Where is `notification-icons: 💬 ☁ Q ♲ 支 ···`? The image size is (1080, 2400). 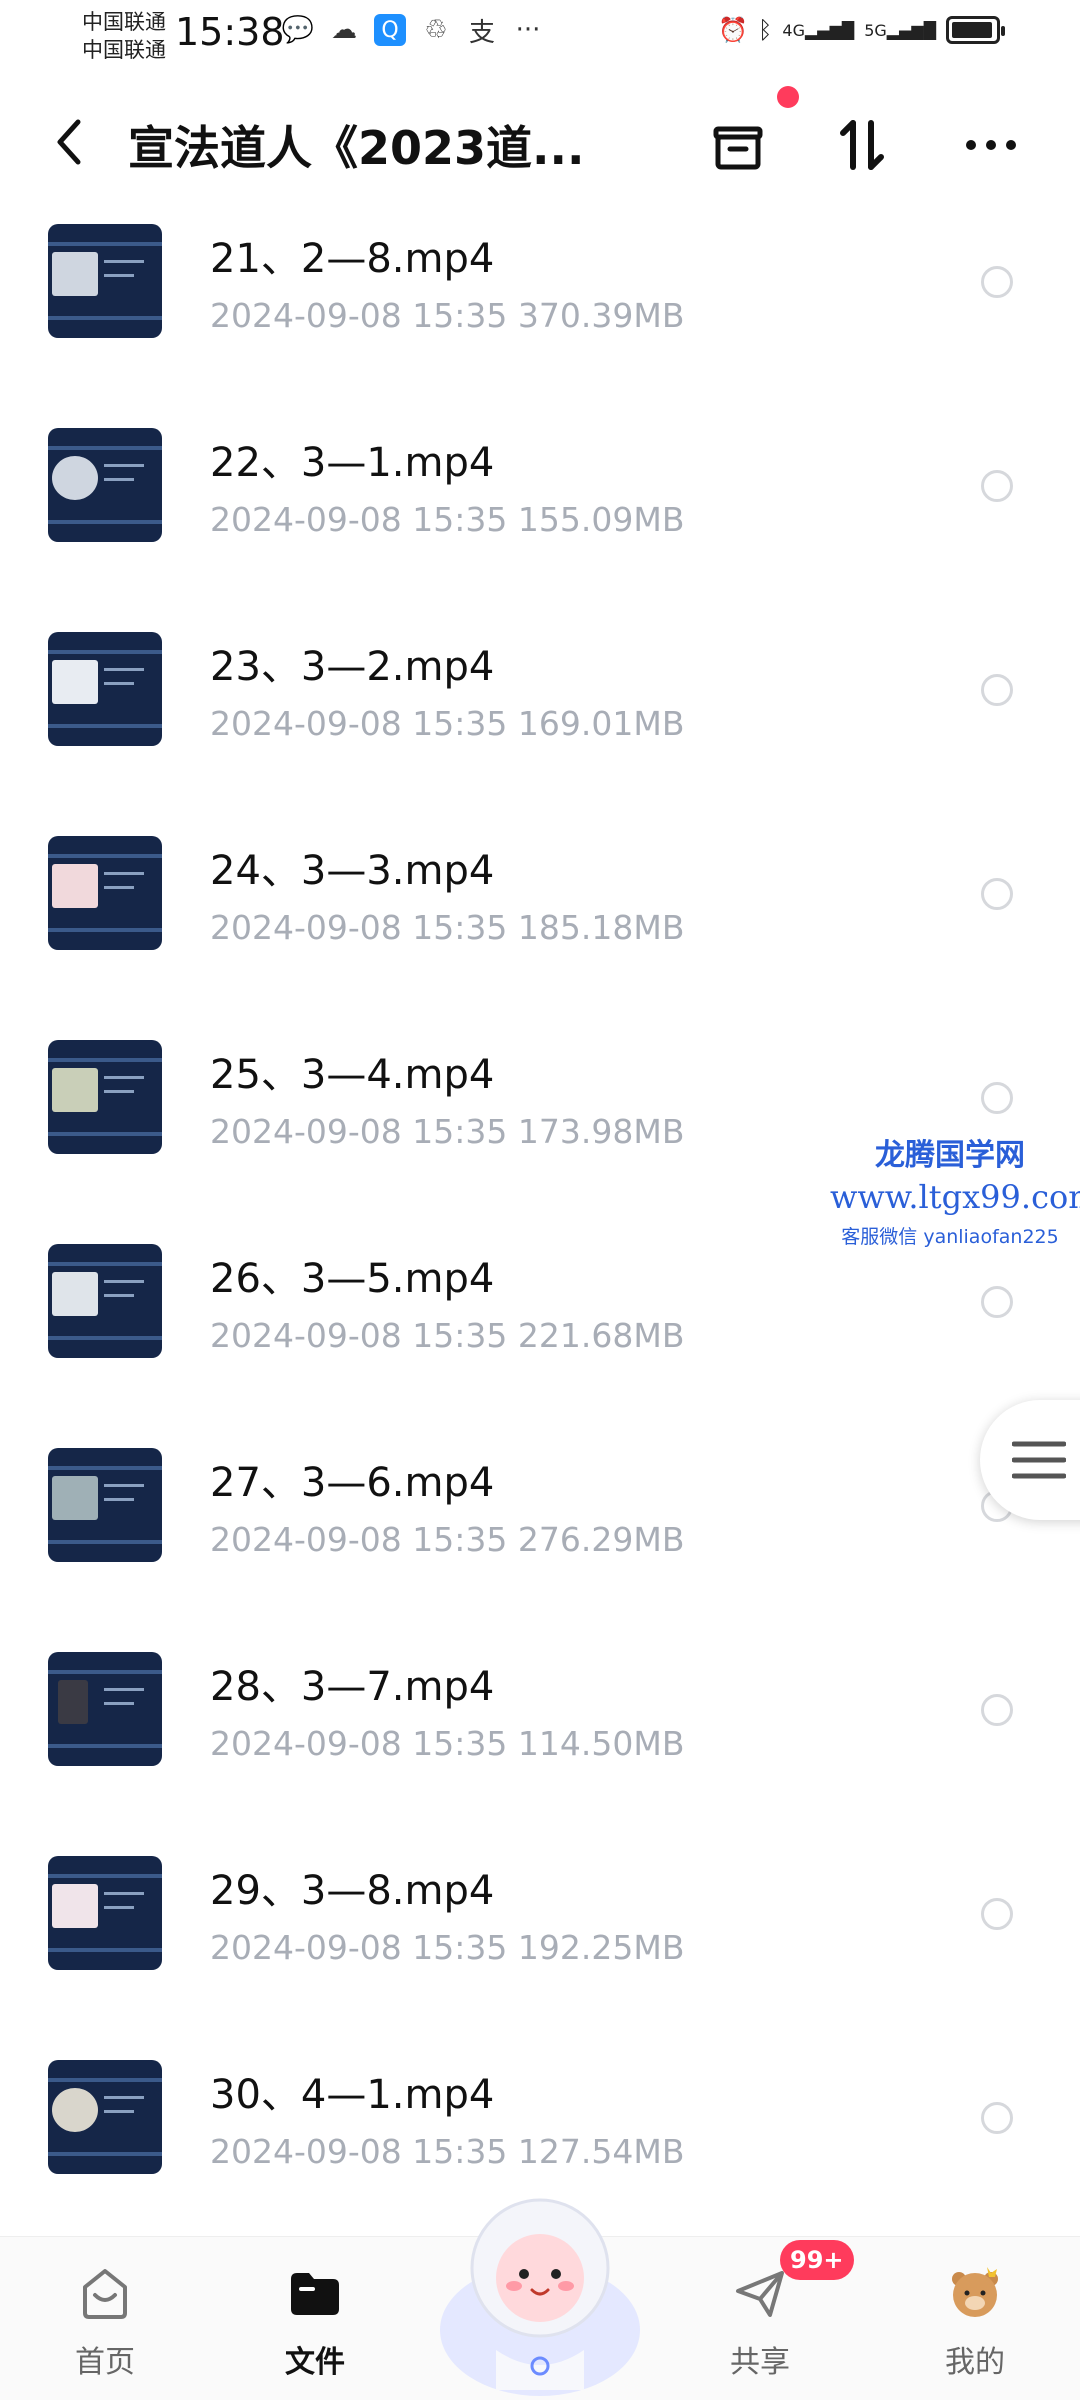 notification-icons: 💬 ☁ Q ♲ 支 ··· is located at coordinates (412, 31).